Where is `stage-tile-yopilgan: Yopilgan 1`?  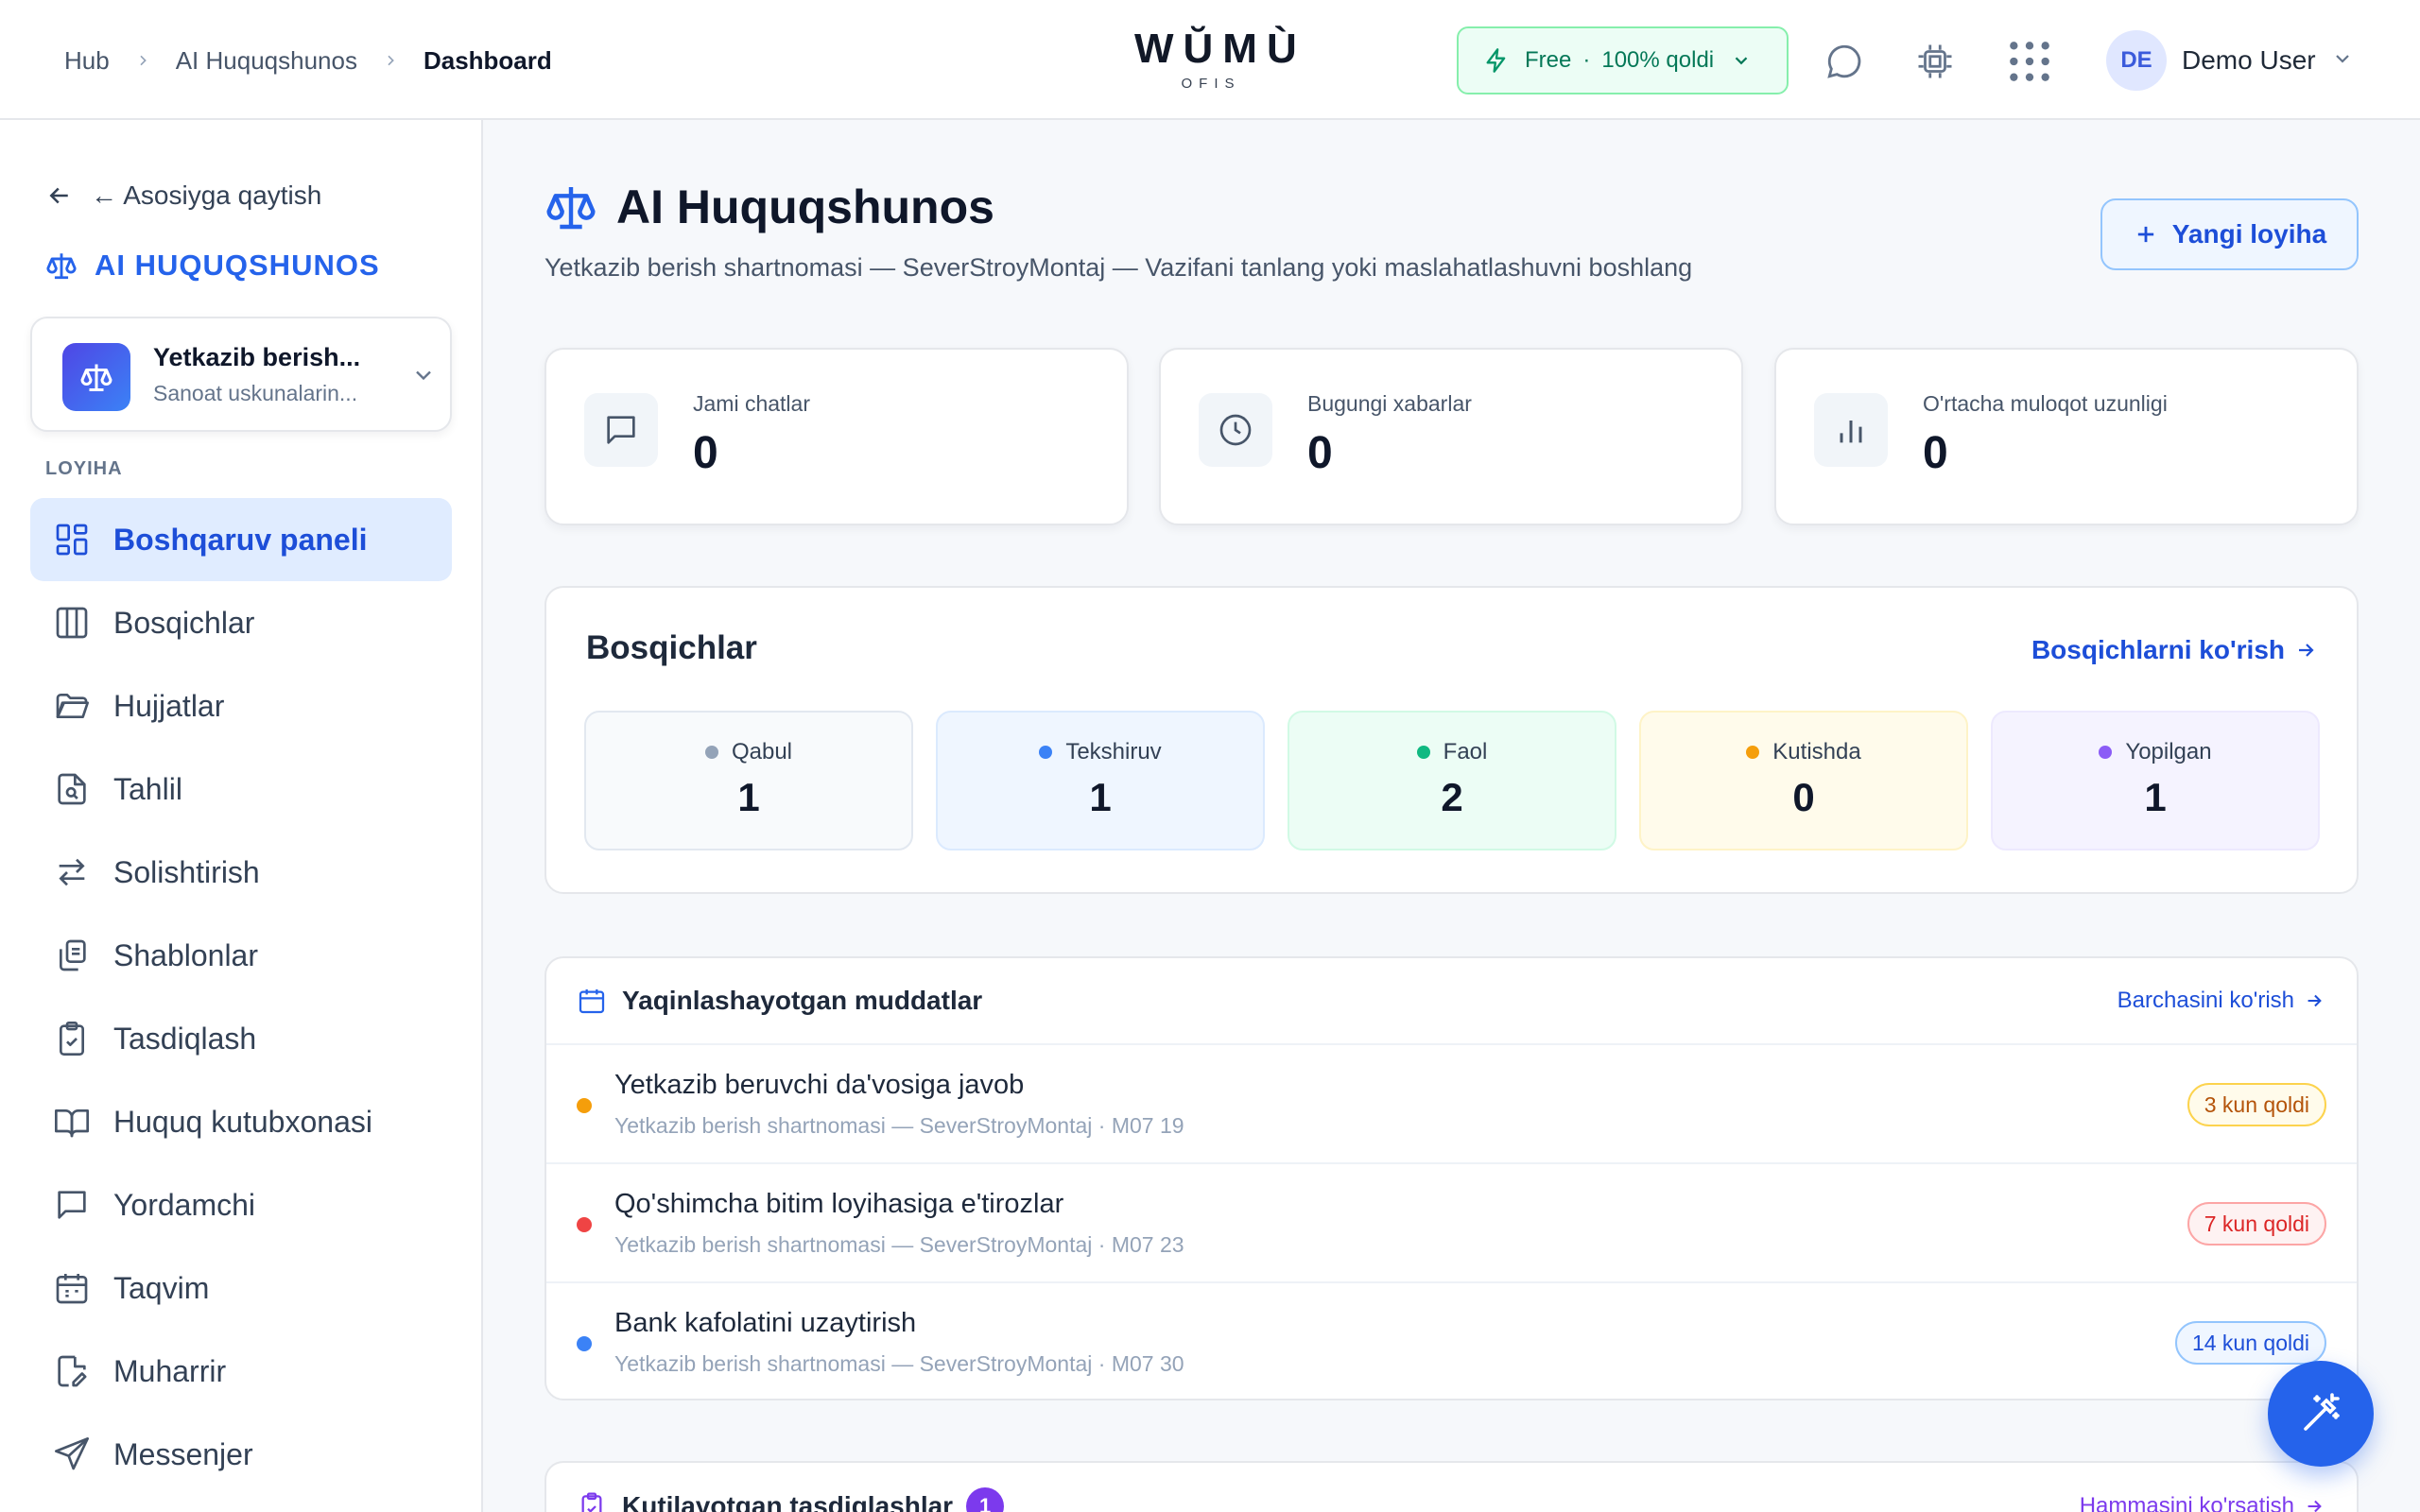
stage-tile-yopilgan: Yopilgan 1 is located at coordinates (2155, 780).